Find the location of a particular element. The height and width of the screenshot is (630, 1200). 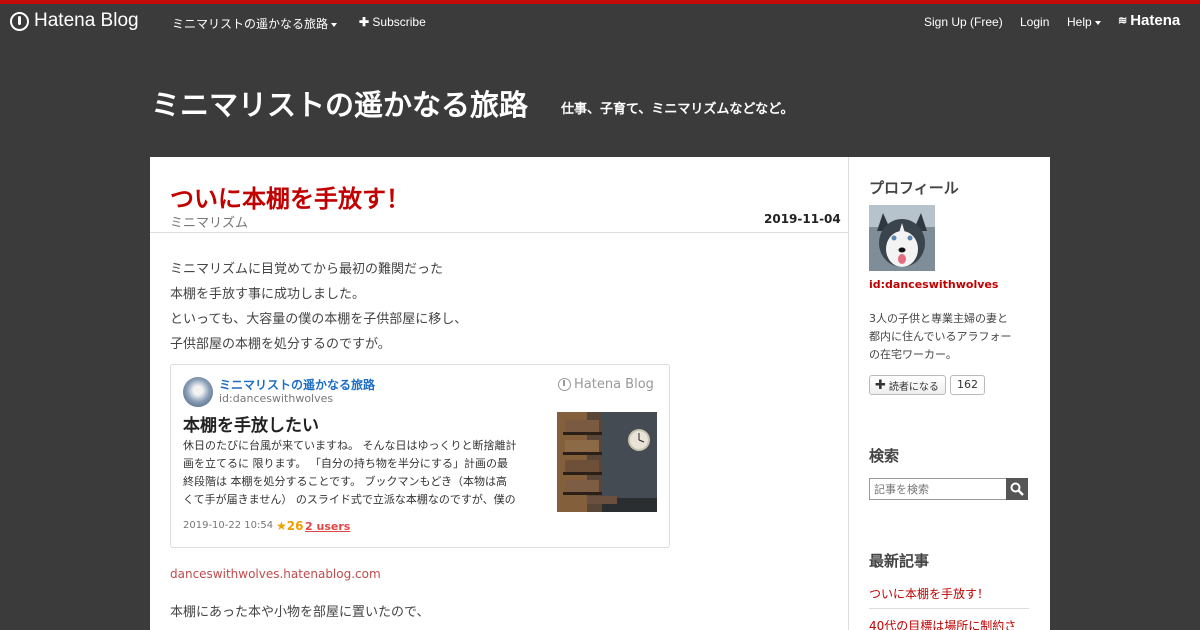

embed-excerpt-line: 休日のたびに台風が来ていますね。 そんな日はゆっくりと断捨離計 is located at coordinates (350, 445).